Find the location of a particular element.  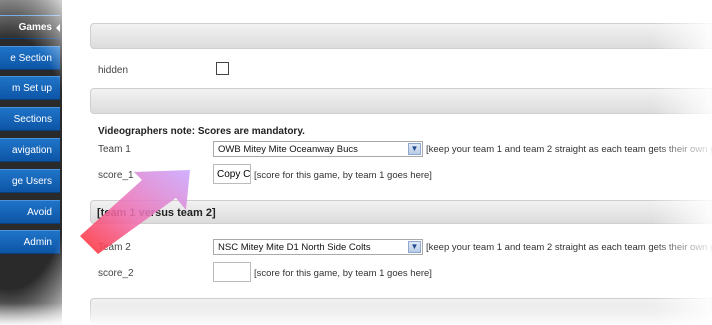

sidebar-item-team-setup: m Set up is located at coordinates (30, 88).